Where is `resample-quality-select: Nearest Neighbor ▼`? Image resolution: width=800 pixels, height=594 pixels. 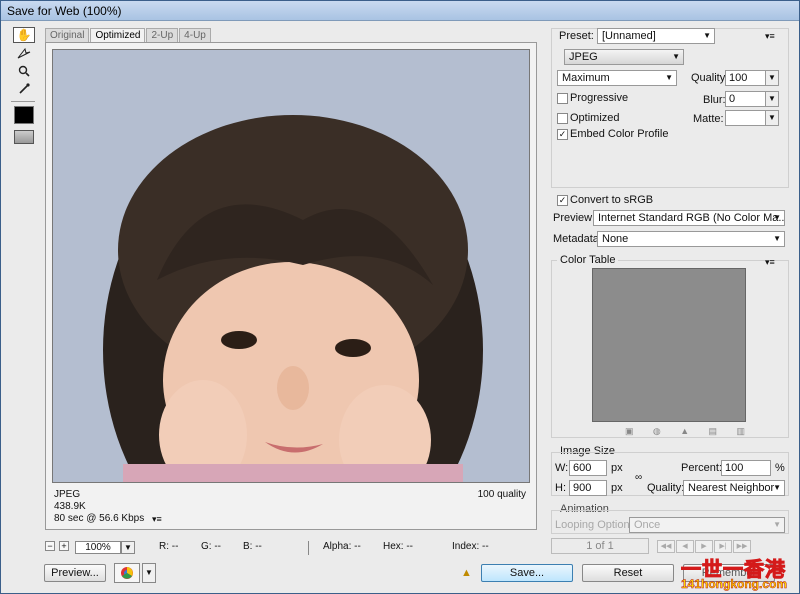
resample-quality-select: Nearest Neighbor ▼ is located at coordinates (734, 488).